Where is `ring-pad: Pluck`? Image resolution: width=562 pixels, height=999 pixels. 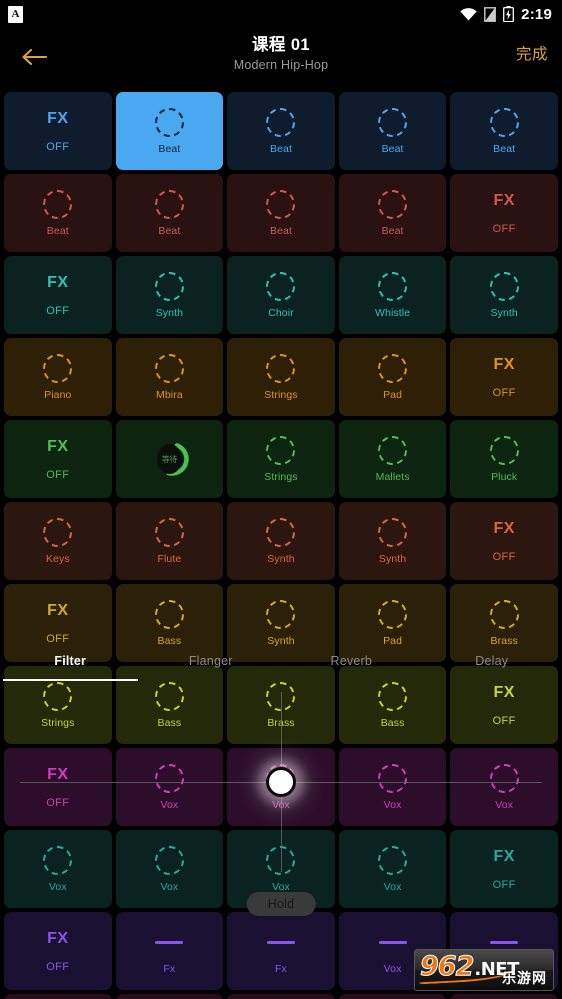 ring-pad: Pluck is located at coordinates (504, 459).